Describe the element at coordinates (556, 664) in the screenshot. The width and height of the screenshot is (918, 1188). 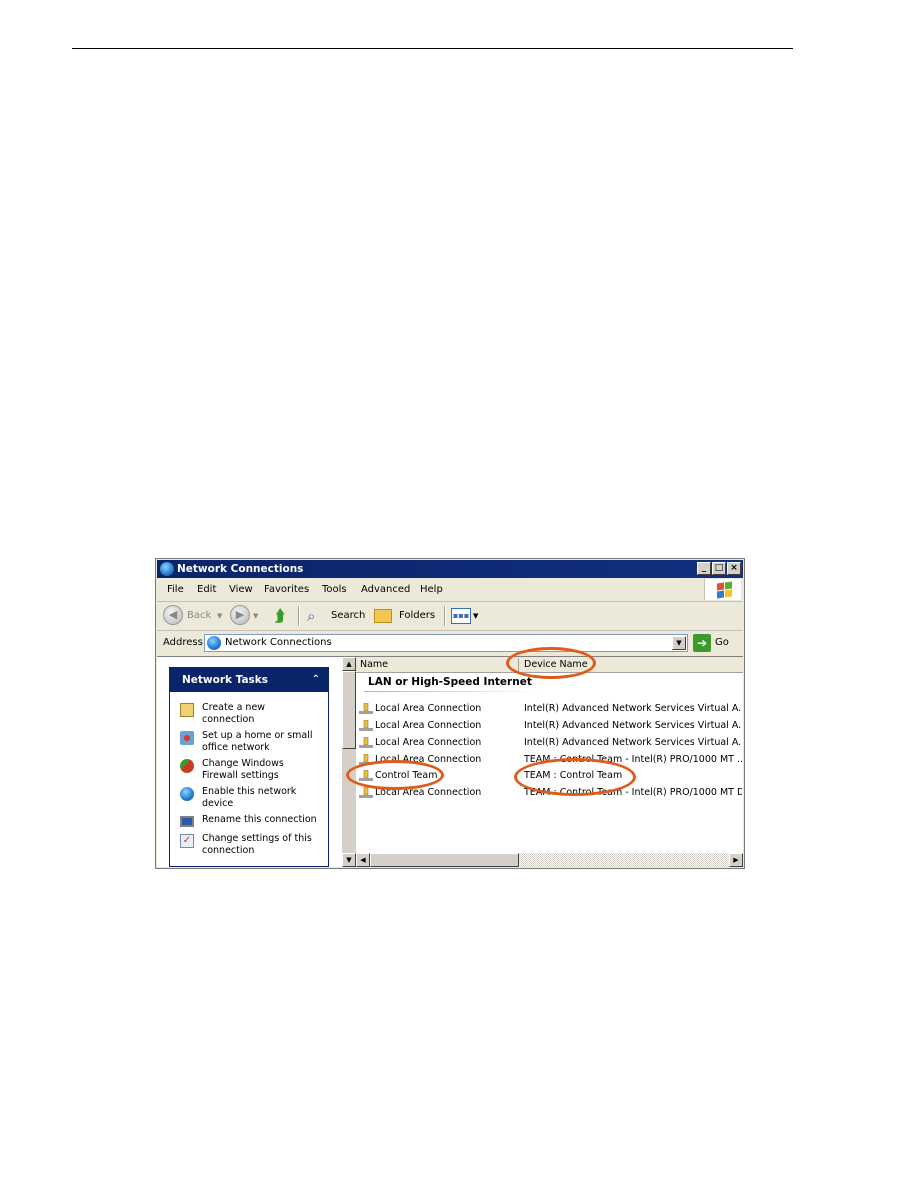
I see `column-device-name: Device Name` at that location.